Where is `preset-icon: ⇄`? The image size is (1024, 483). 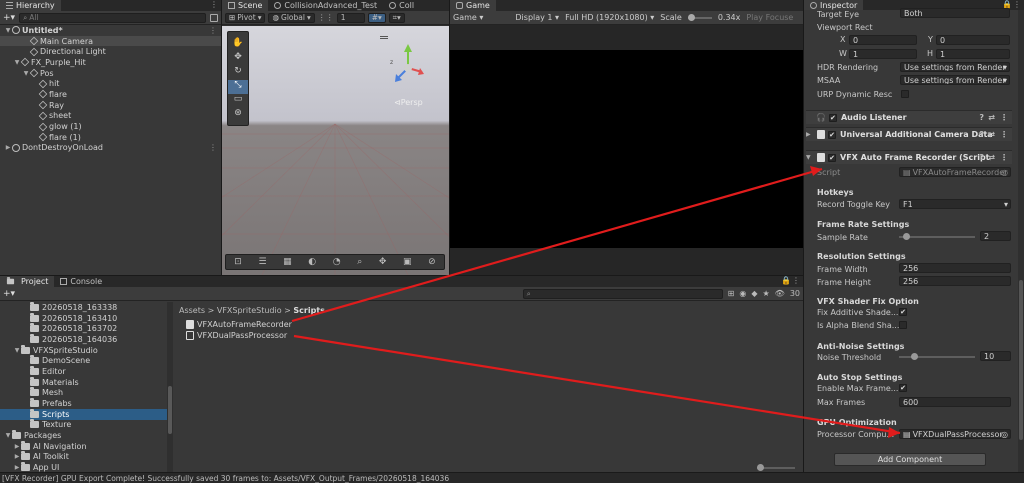 preset-icon: ⇄ is located at coordinates (991, 157).